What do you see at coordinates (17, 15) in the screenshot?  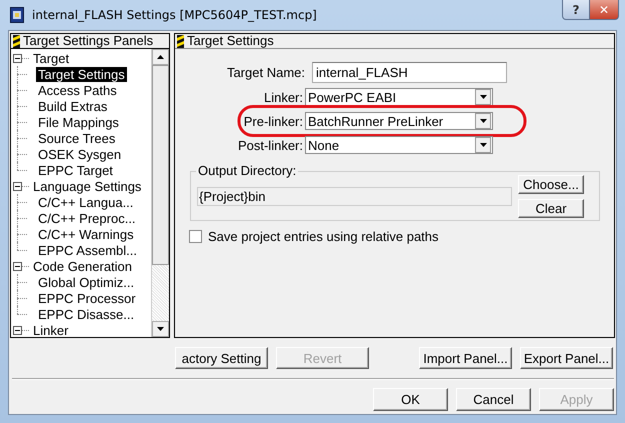 I see `document-icon` at bounding box center [17, 15].